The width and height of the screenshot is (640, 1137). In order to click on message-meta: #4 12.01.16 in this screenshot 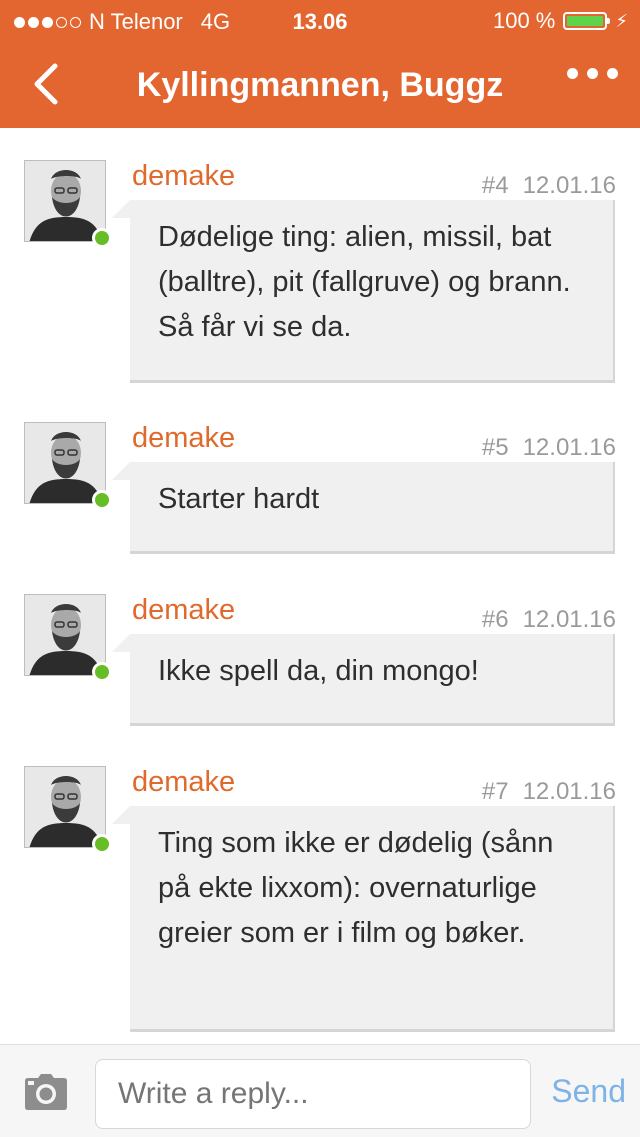, I will do `click(549, 186)`.